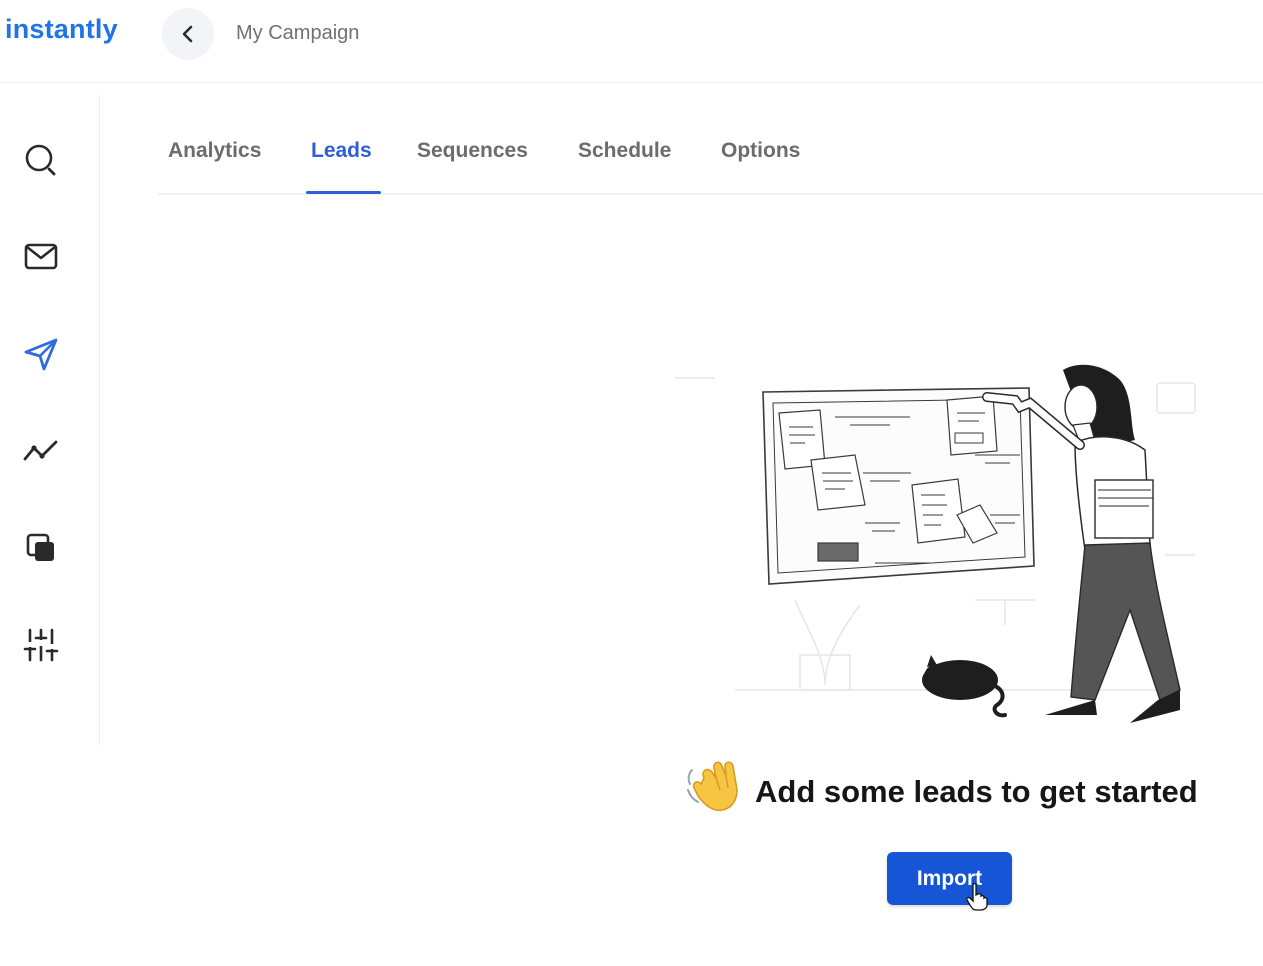 This screenshot has height=966, width=1263. What do you see at coordinates (631, 41) in the screenshot?
I see `top-header: instantly My Campaign` at bounding box center [631, 41].